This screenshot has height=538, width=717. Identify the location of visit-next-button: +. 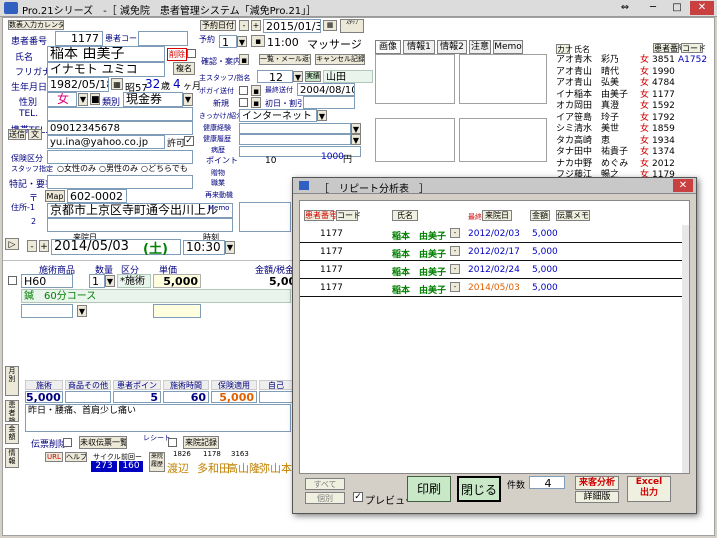
(44, 246).